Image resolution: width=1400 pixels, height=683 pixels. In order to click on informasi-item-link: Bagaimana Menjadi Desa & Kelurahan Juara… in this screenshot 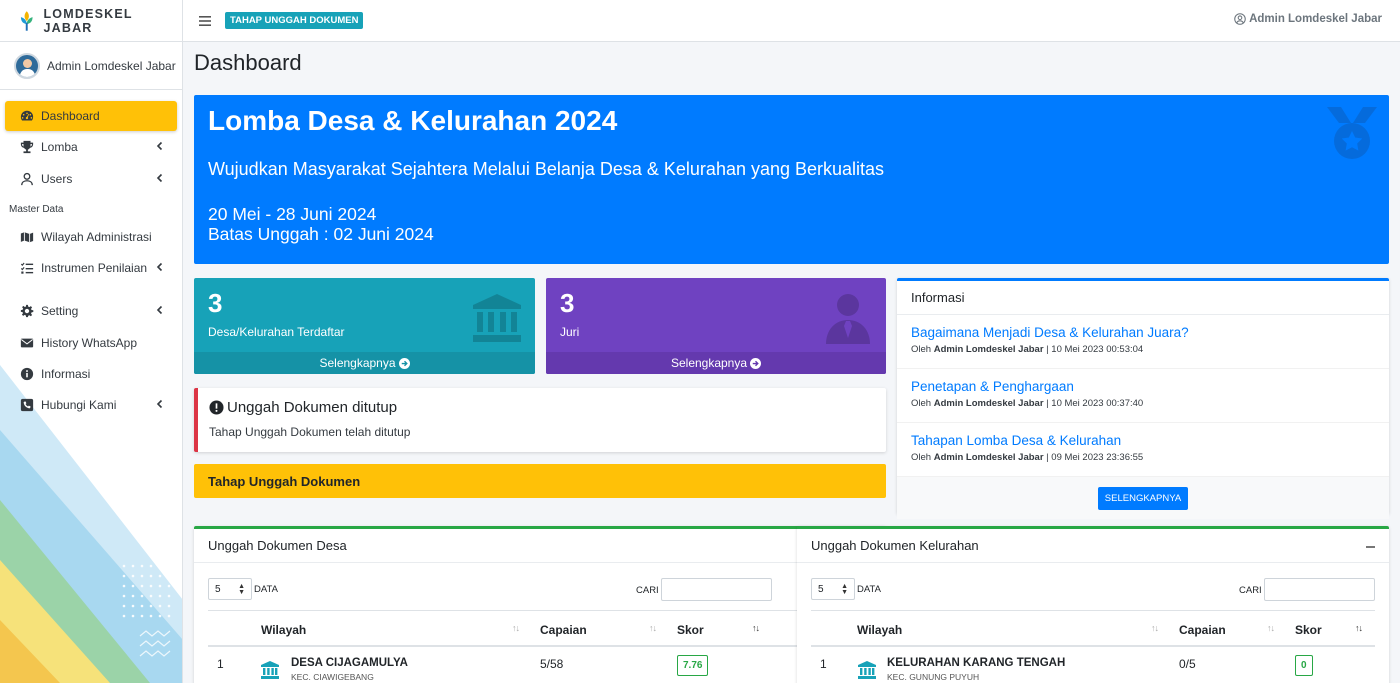, I will do `click(1150, 332)`.